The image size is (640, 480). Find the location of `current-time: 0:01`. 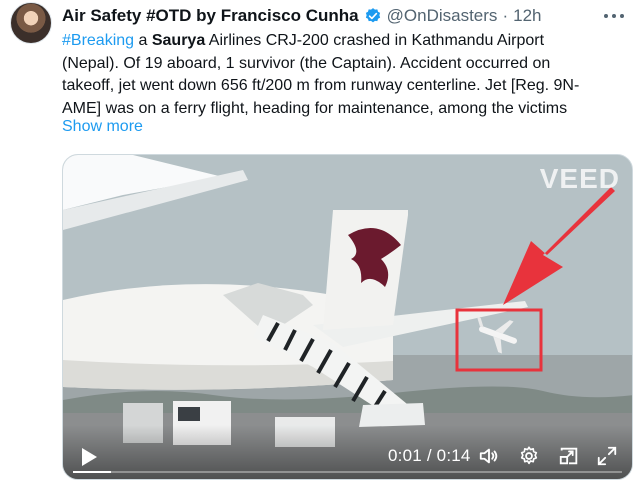

current-time: 0:01 is located at coordinates (405, 455).